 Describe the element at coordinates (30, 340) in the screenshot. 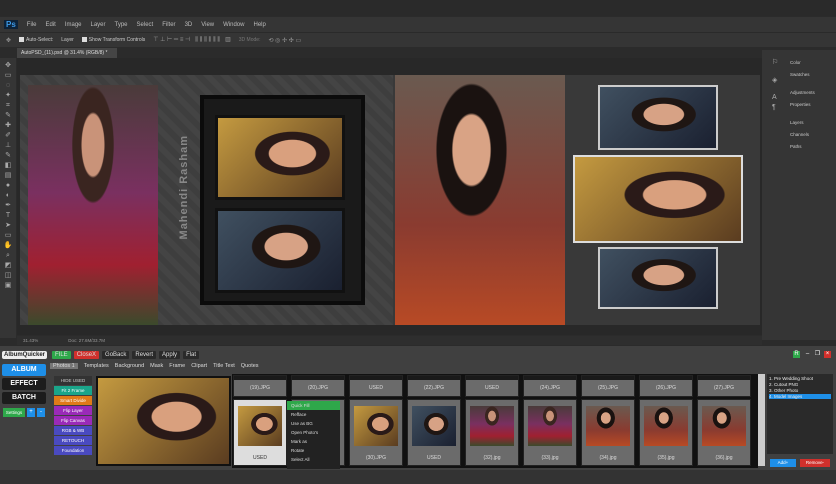

I see `zoom-level: 31.43%` at that location.